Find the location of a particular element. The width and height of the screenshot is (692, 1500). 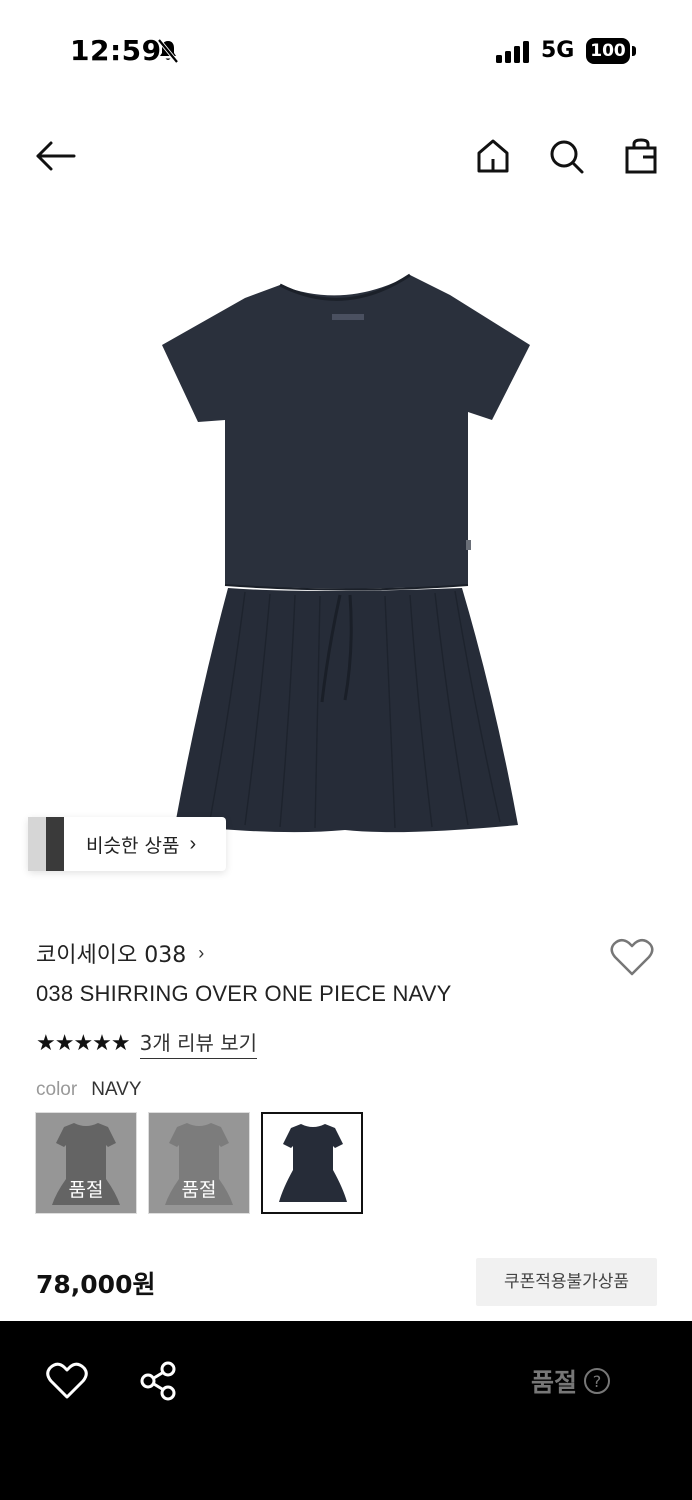

home-button is located at coordinates (493, 156).